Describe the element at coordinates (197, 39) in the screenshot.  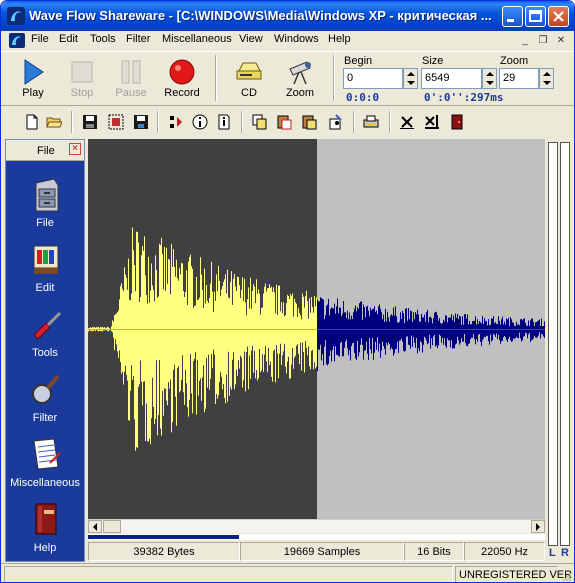
I see `menu-miscellaneous: Miscellaneous` at that location.